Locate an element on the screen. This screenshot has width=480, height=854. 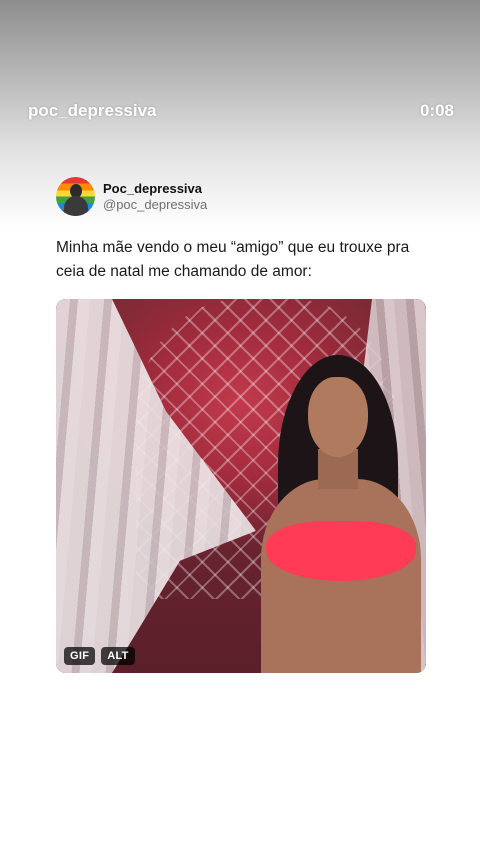
story-timer: 0:08 is located at coordinates (436, 110).